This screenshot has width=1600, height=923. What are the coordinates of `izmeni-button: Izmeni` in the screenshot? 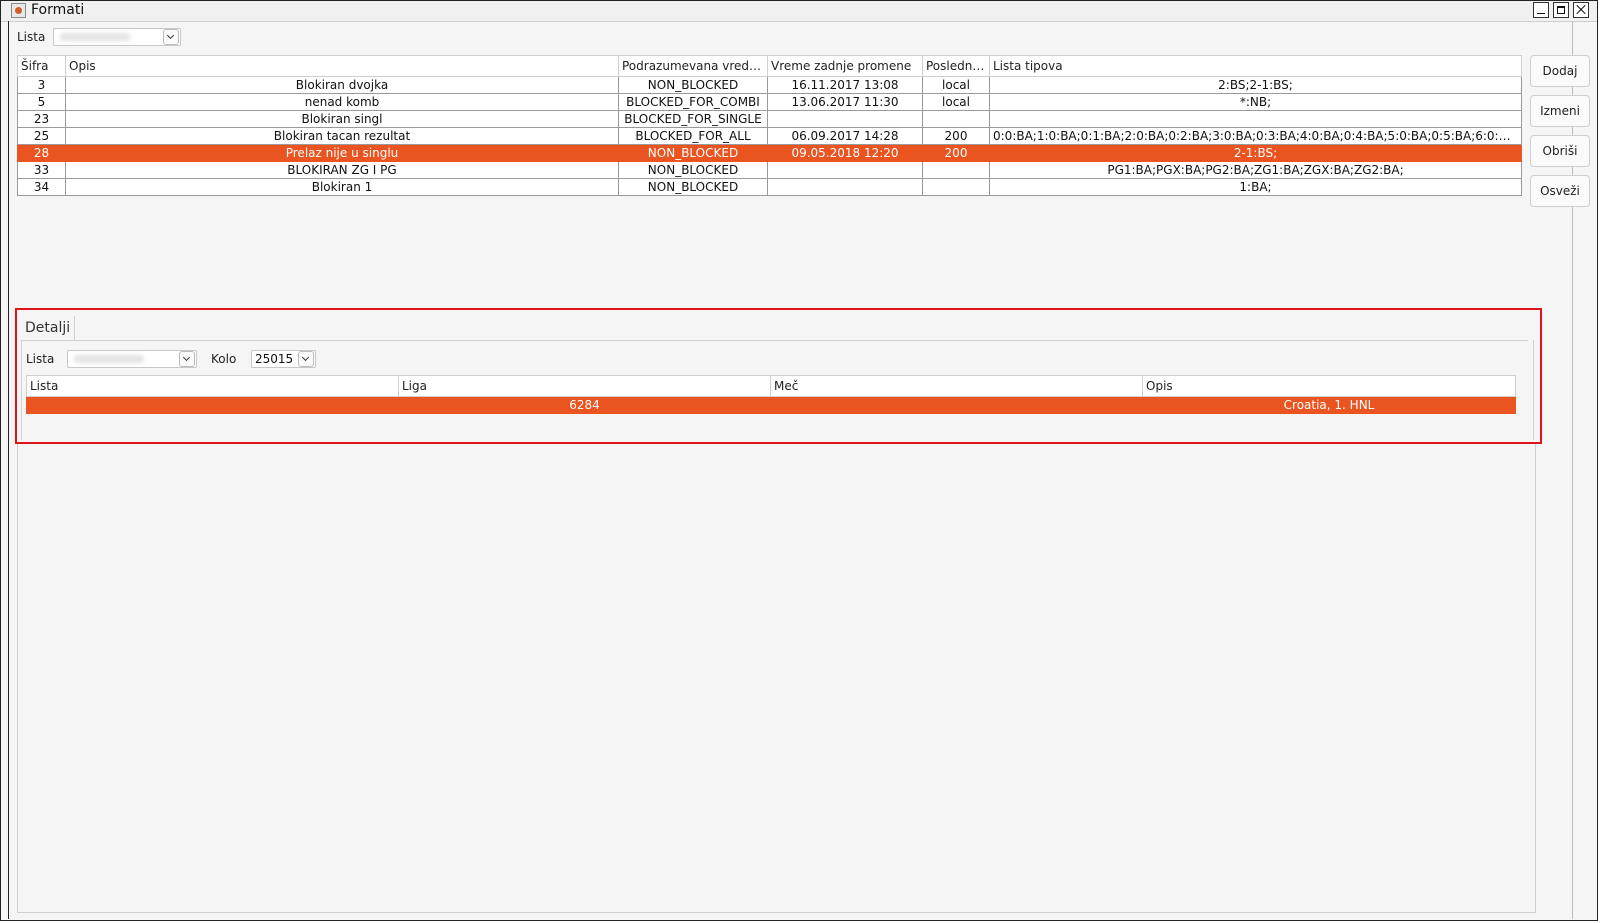 It's located at (1560, 111).